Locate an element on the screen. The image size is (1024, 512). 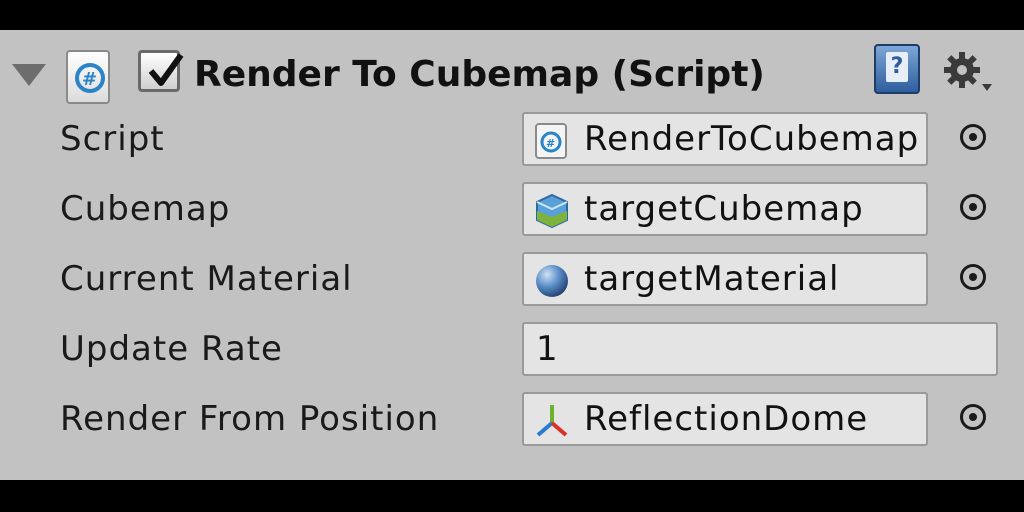
script-object-field: # RenderToCubemap is located at coordinates (725, 139).